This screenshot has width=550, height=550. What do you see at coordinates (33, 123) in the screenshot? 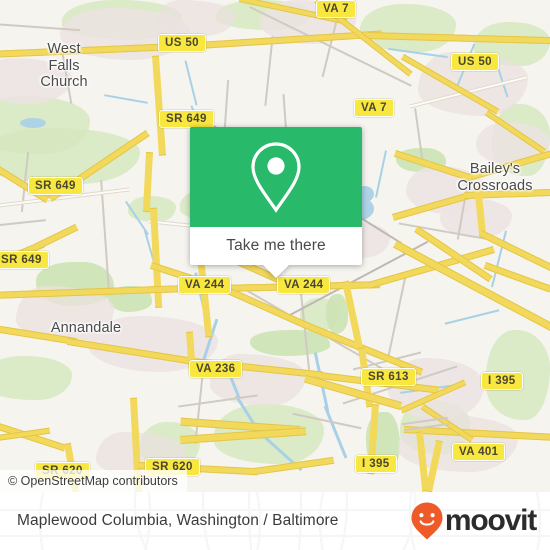
I see `water-body` at bounding box center [33, 123].